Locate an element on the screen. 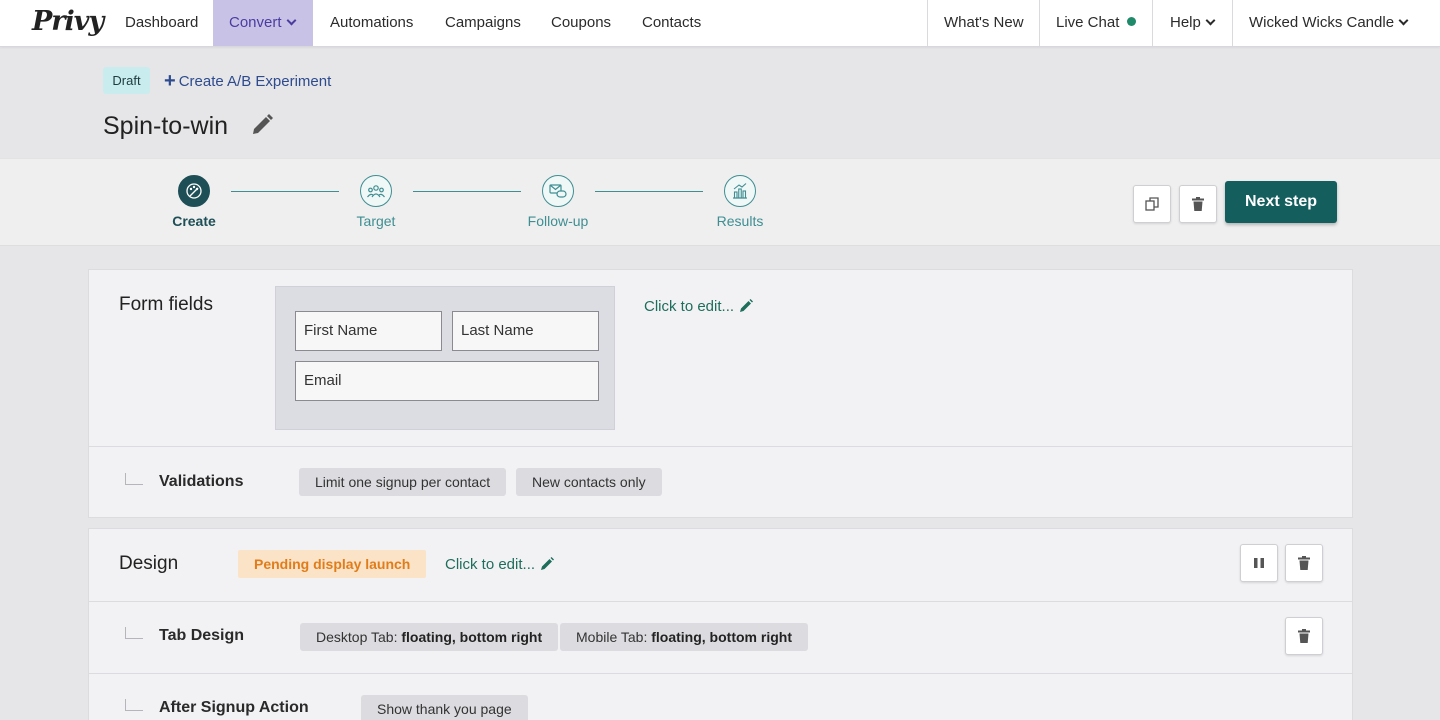  step-label: Follow-up is located at coordinates (558, 221).